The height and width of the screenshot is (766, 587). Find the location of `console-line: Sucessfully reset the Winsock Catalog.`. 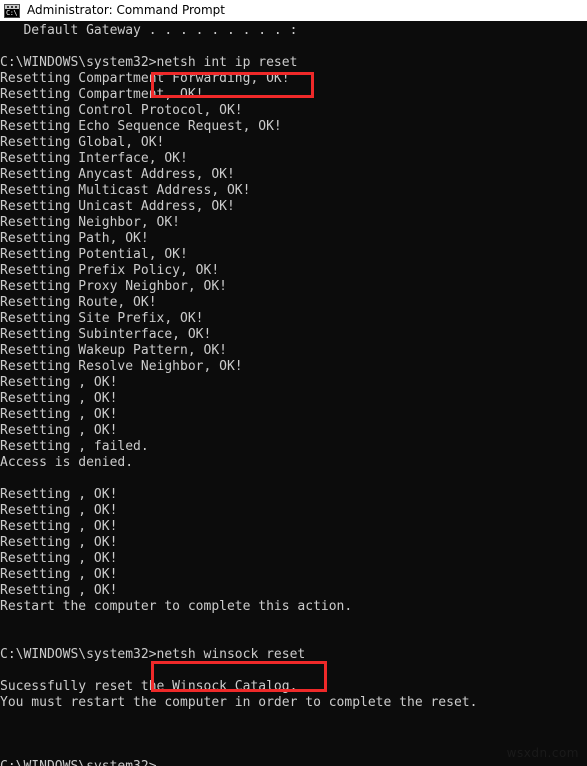

console-line: Sucessfully reset the Winsock Catalog. is located at coordinates (149, 686).